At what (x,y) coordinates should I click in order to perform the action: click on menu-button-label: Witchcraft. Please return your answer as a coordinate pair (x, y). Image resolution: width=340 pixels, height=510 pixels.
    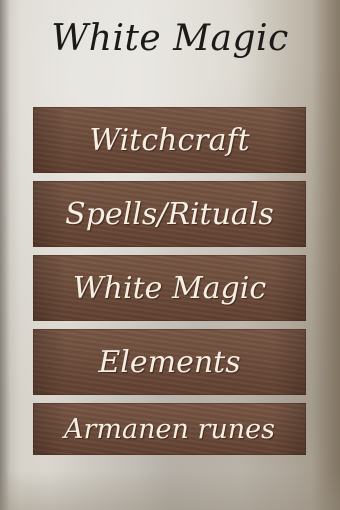
    Looking at the image, I should click on (169, 140).